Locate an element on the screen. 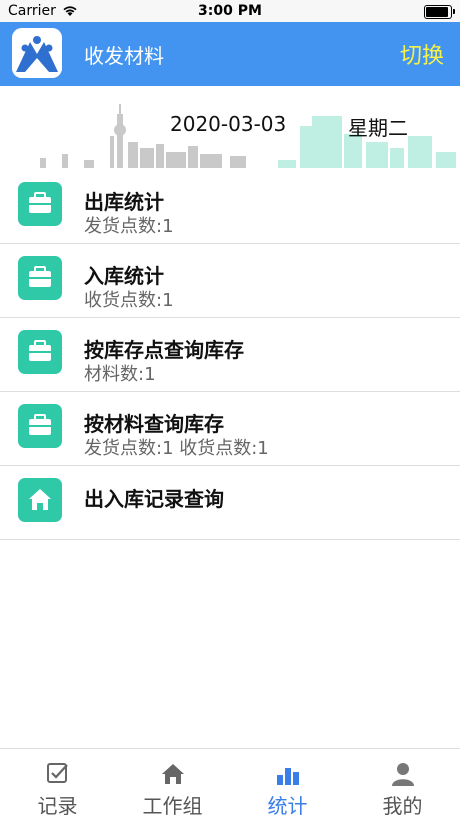  menu-item-title: 入库统计 is located at coordinates (124, 276).